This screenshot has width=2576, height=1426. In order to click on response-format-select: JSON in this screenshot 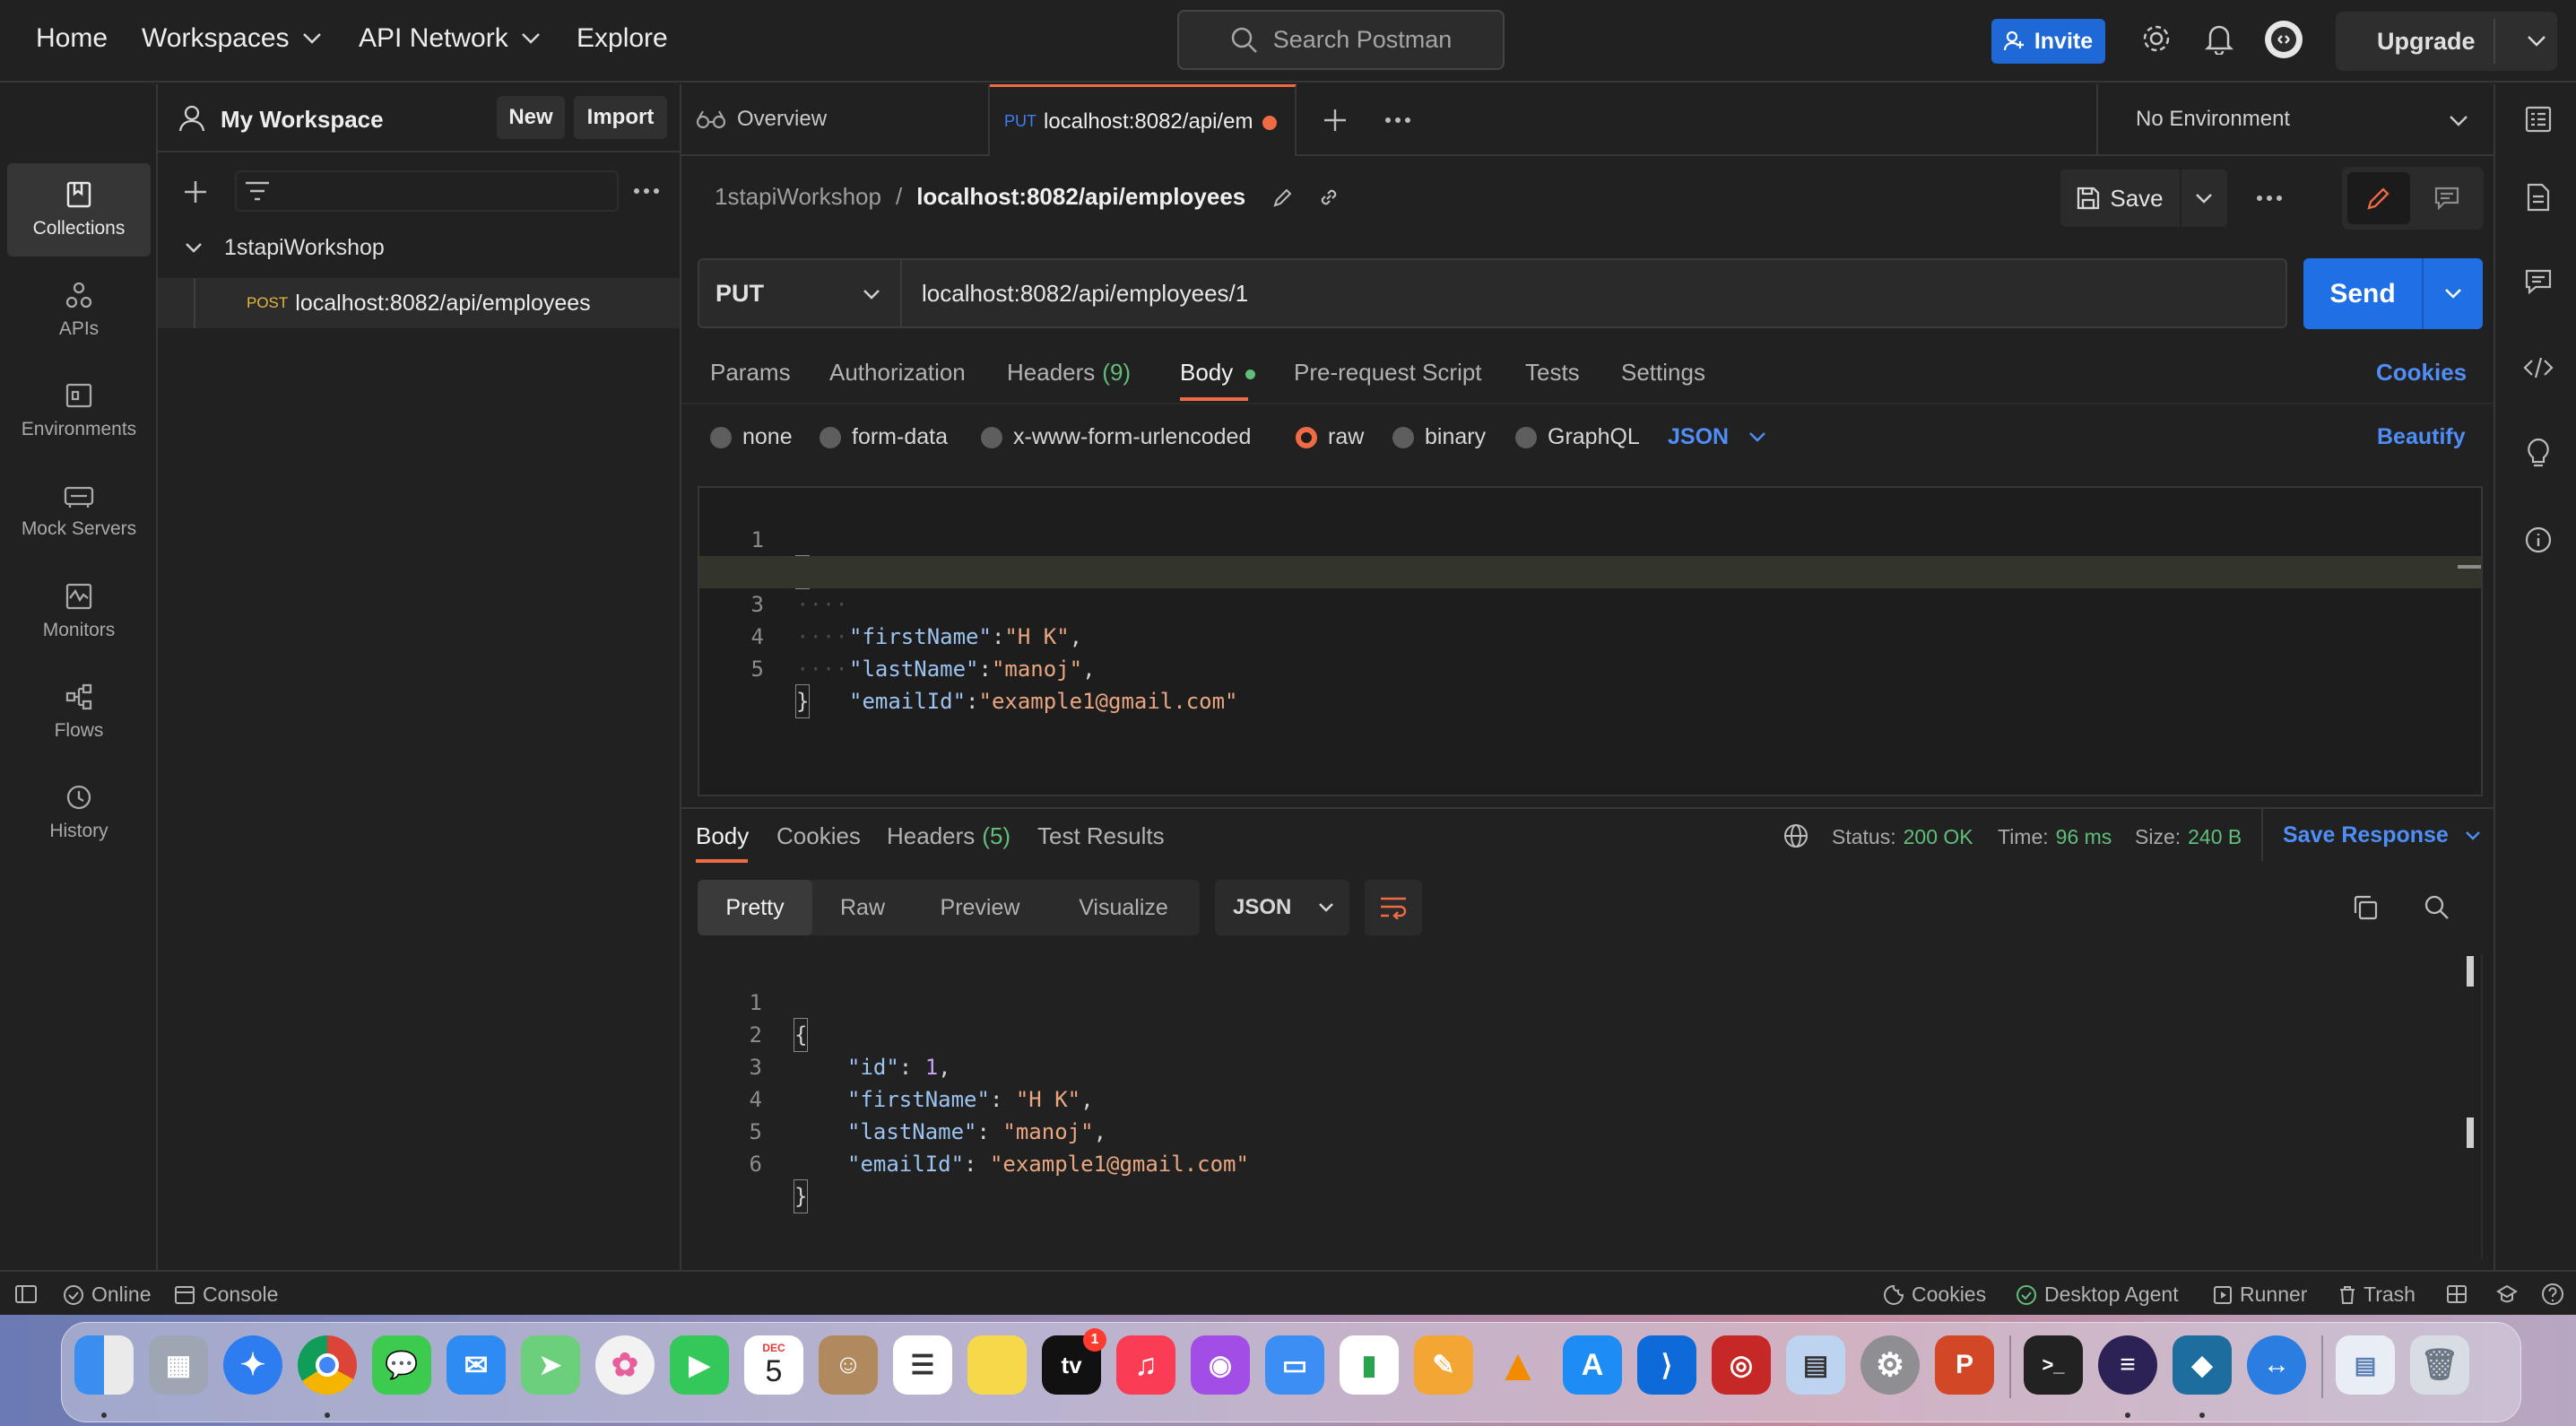, I will do `click(1282, 908)`.